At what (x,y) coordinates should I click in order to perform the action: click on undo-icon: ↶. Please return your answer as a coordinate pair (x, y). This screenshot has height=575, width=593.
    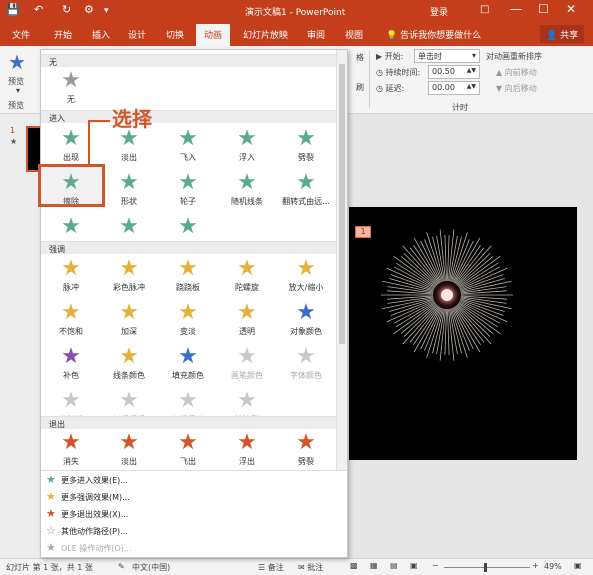
    Looking at the image, I should click on (38, 9).